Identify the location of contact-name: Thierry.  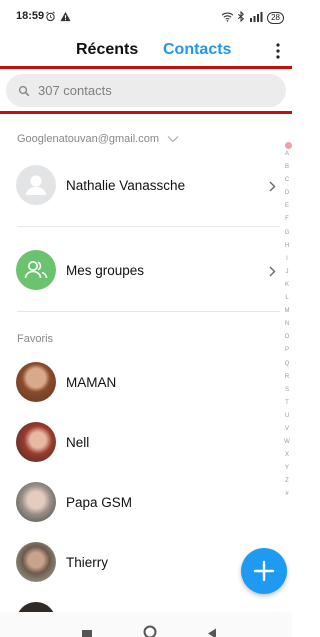
(87, 562).